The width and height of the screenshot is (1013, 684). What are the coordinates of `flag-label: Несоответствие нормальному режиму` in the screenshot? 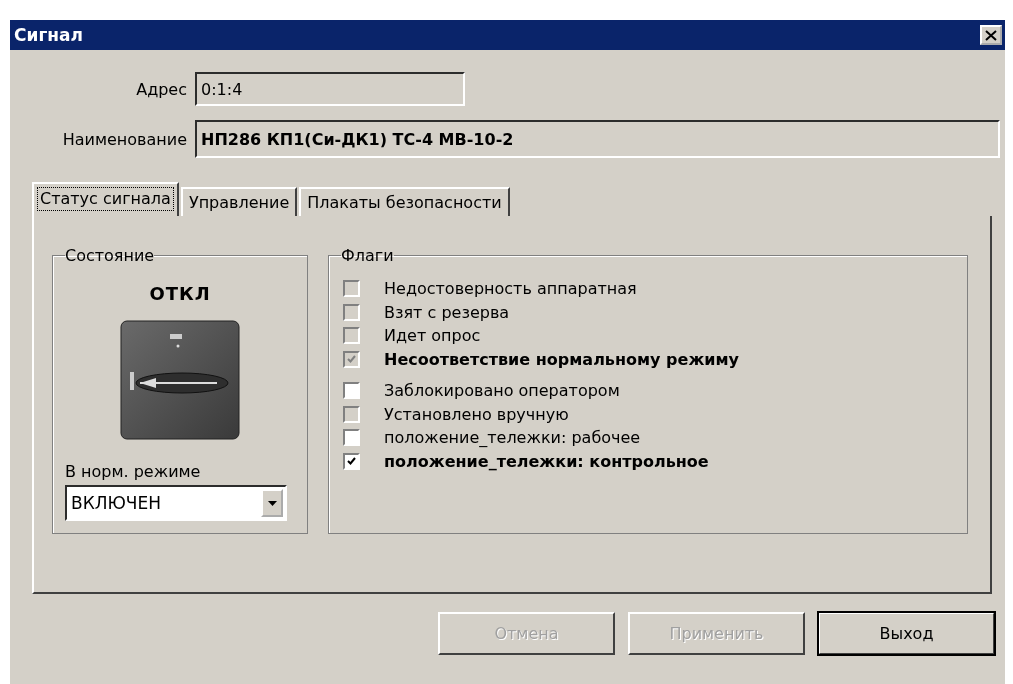 It's located at (562, 359).